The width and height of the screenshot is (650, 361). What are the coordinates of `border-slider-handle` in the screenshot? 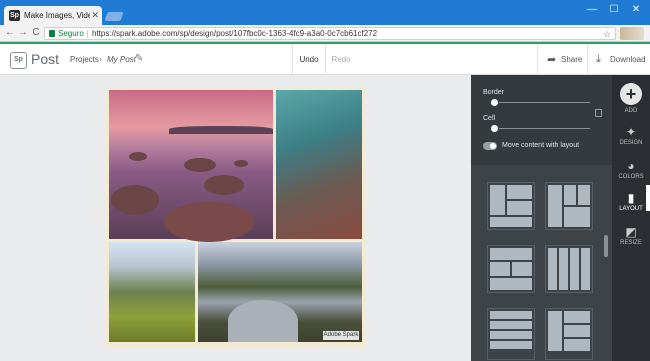 It's located at (494, 102).